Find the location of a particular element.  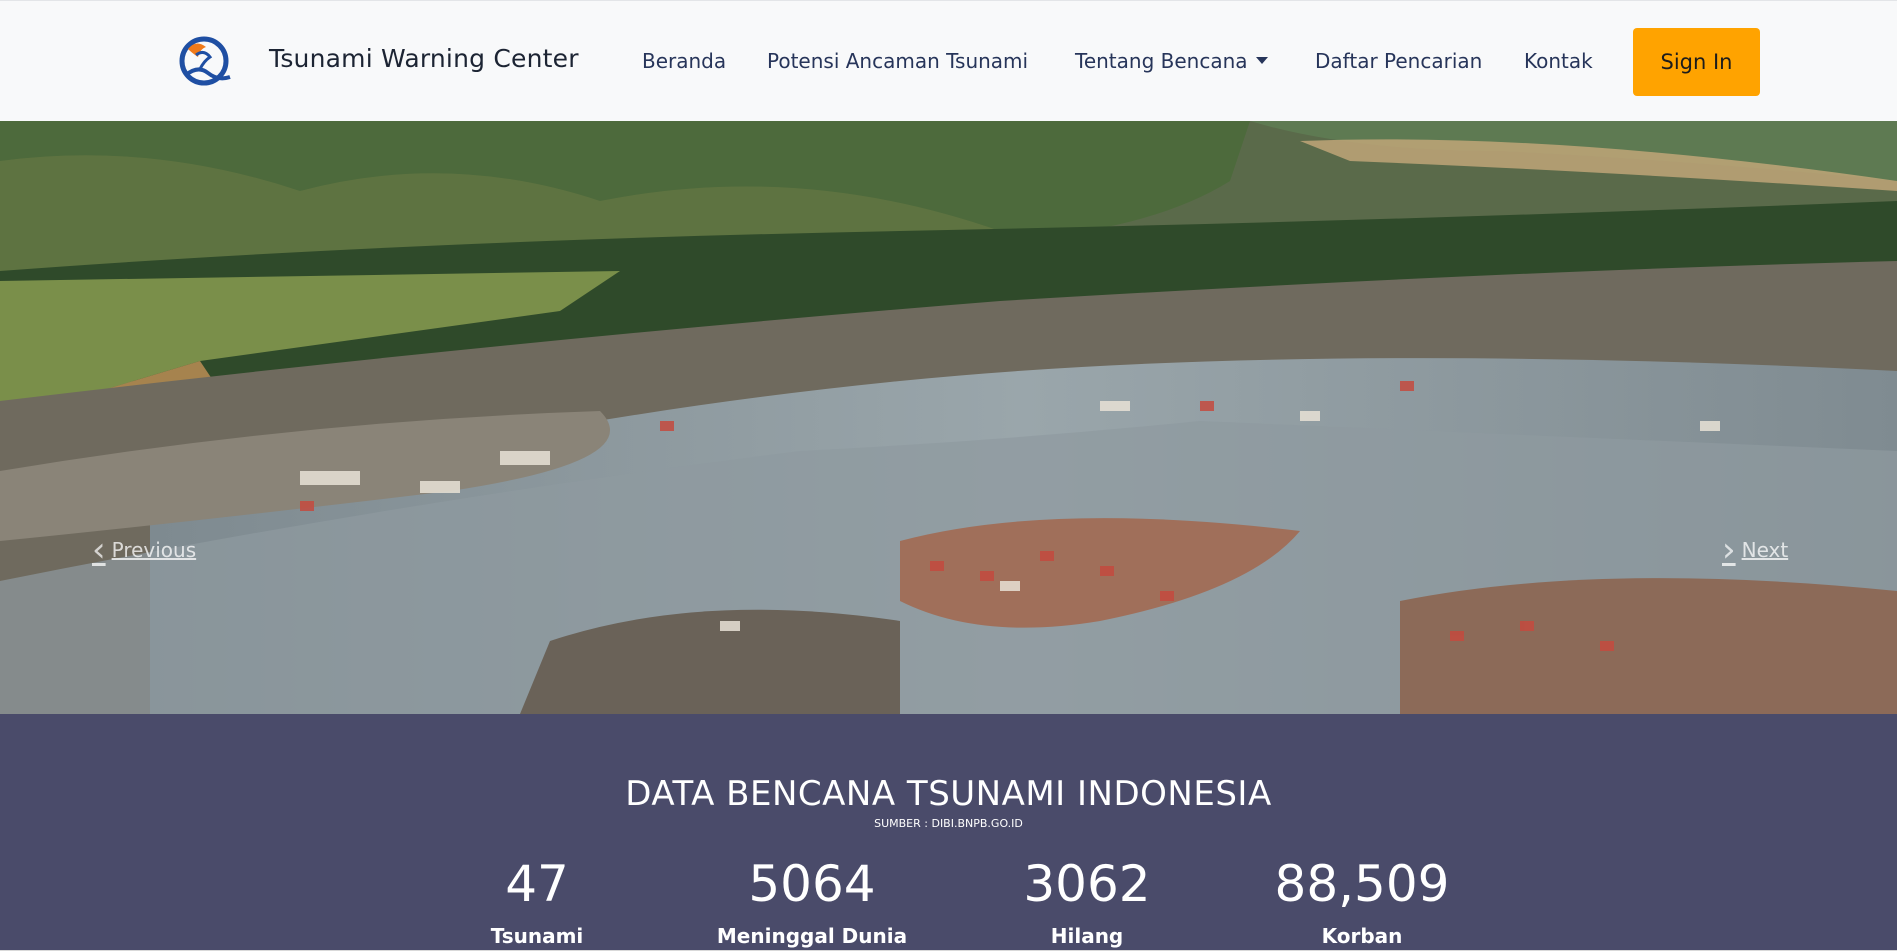

stat-label: Hilang is located at coordinates (1087, 936).